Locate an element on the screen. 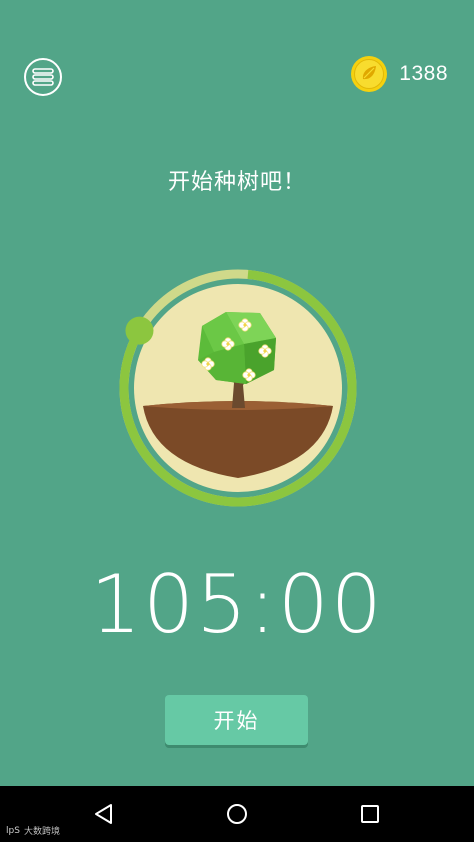  watermark-text: 大数跨境 is located at coordinates (41, 832).